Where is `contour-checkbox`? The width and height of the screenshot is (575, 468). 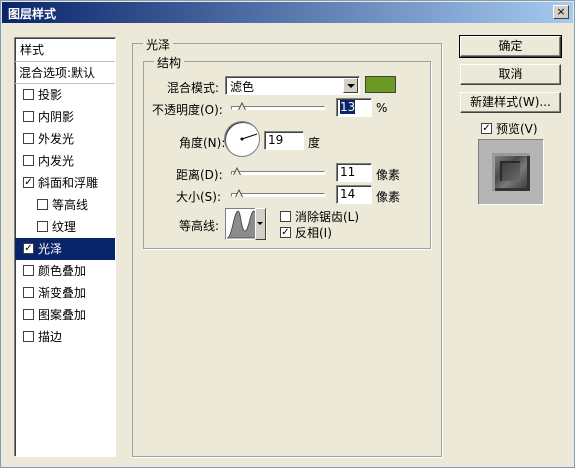
contour-checkbox is located at coordinates (42, 204).